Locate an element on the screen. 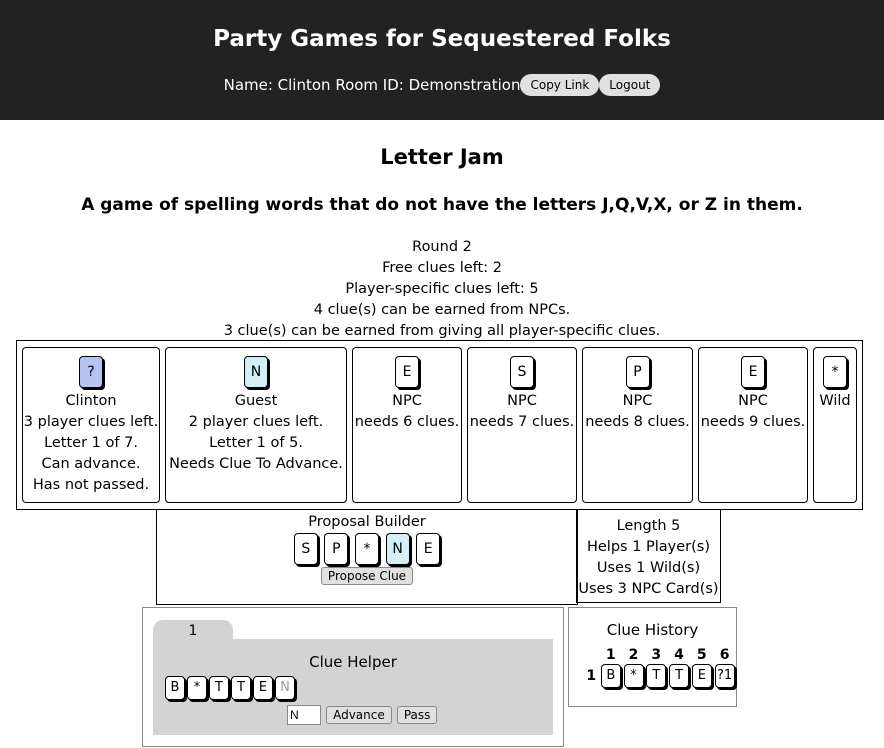 The width and height of the screenshot is (884, 748). proposal-card: S is located at coordinates (305, 549).